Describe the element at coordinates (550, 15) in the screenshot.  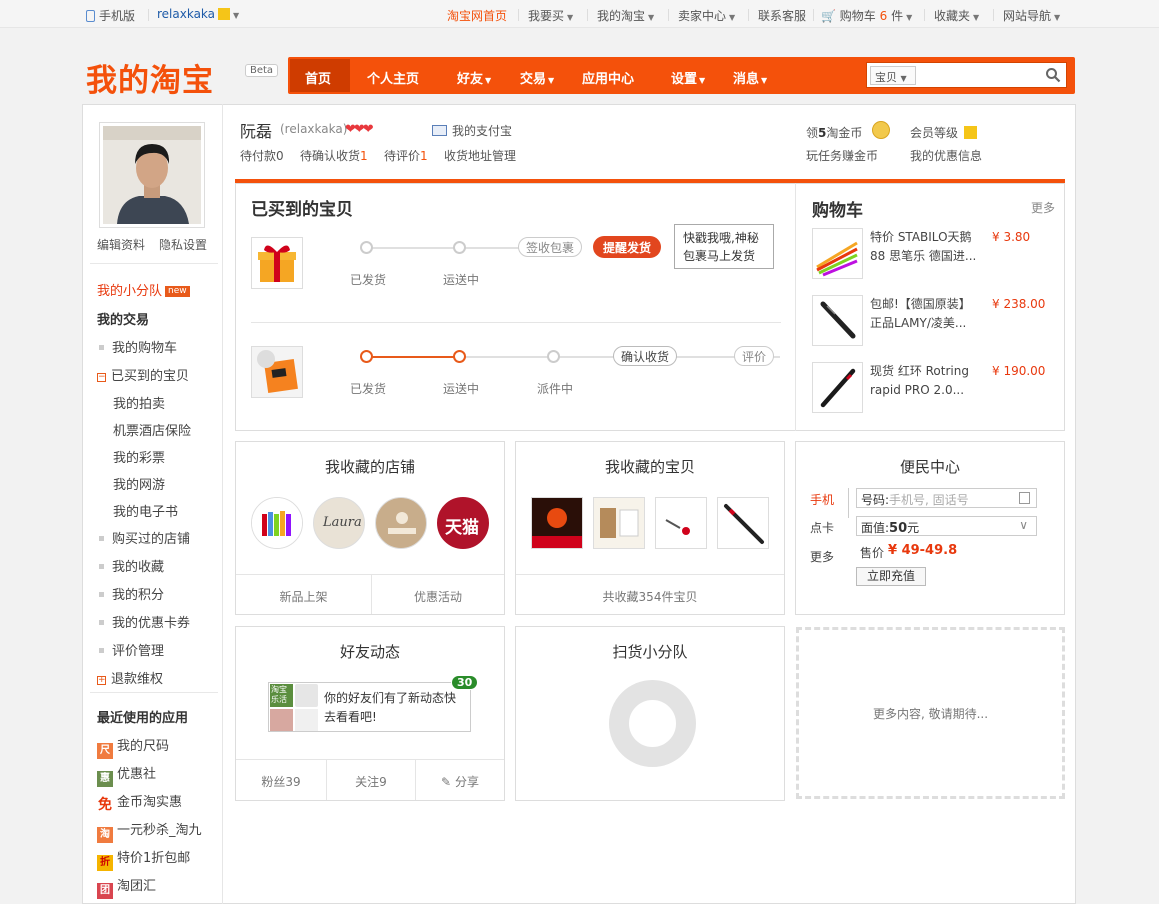
I see `buy-menu: 我要买 ▼` at that location.